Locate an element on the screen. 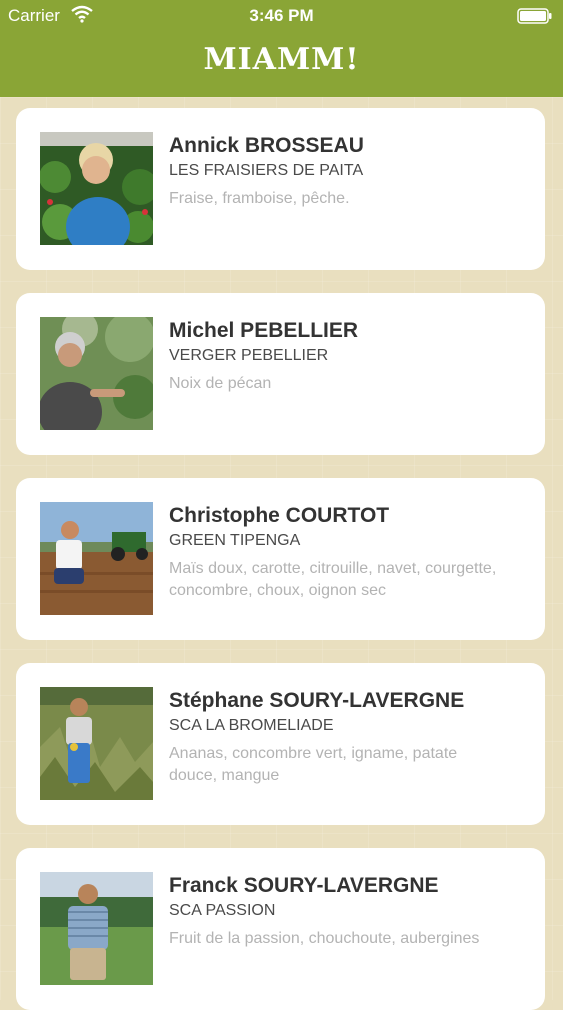  producer-name: Michel PEBELLIER is located at coordinates (264, 330).